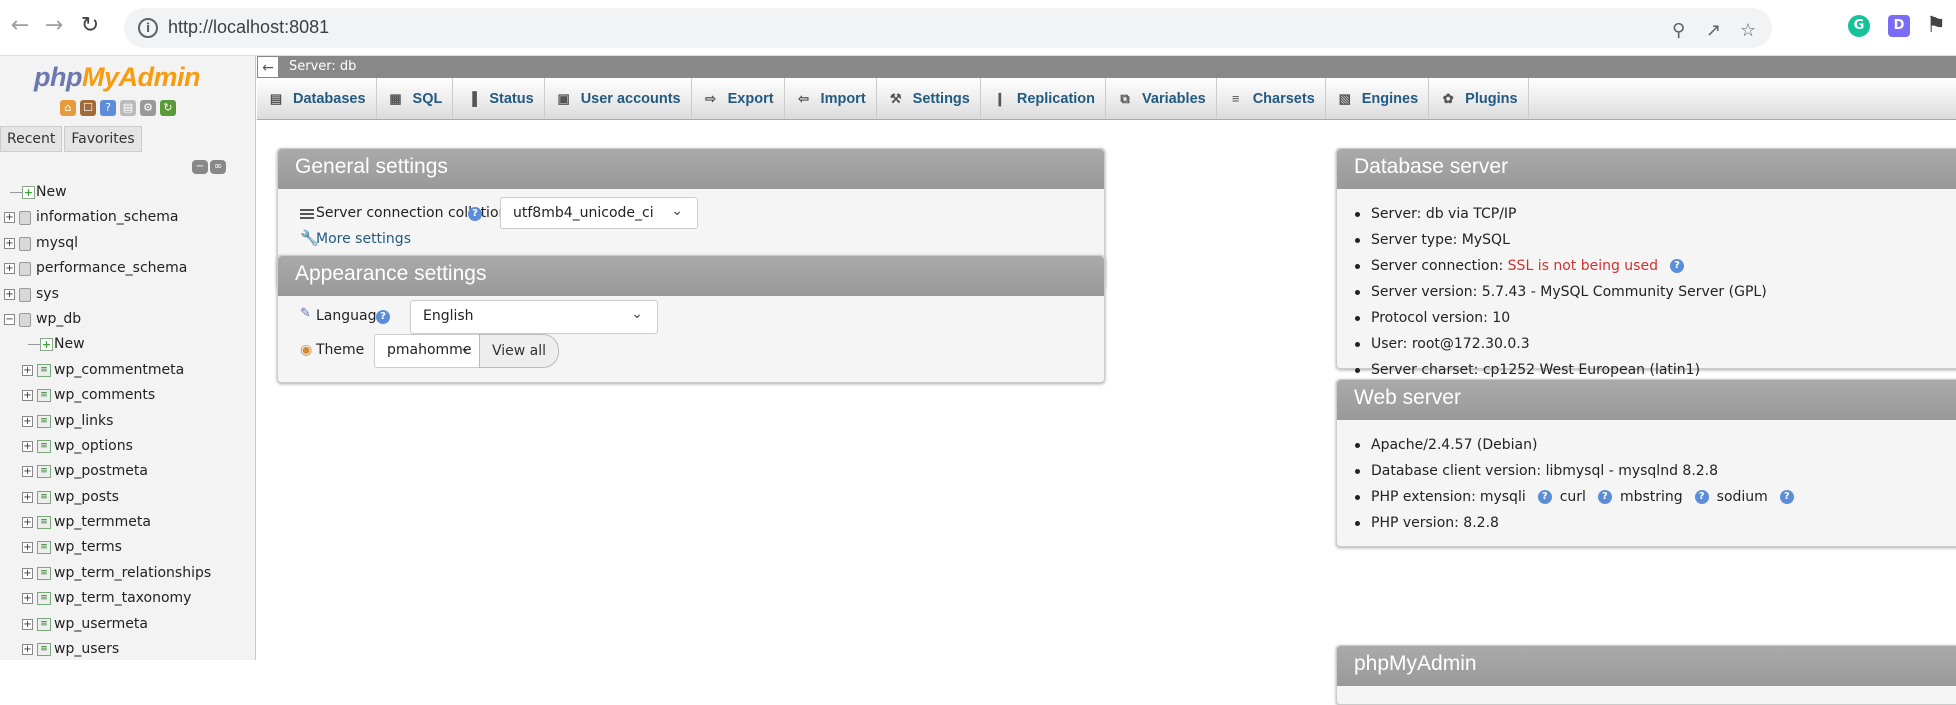 Image resolution: width=1956 pixels, height=705 pixels. Describe the element at coordinates (20, 26) in the screenshot. I see `back-arrow-icon: ←` at that location.